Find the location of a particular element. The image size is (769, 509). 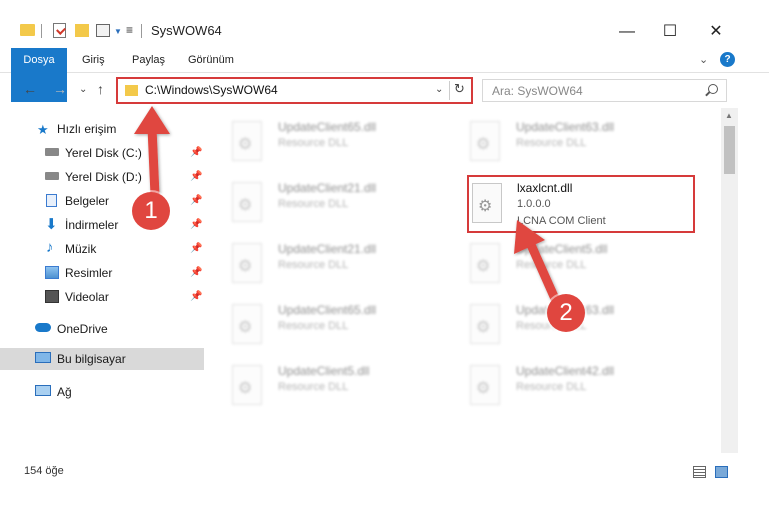

sidebar-item-downloads: ⬇ İndirmeler 📌 is located at coordinates (102, 225).